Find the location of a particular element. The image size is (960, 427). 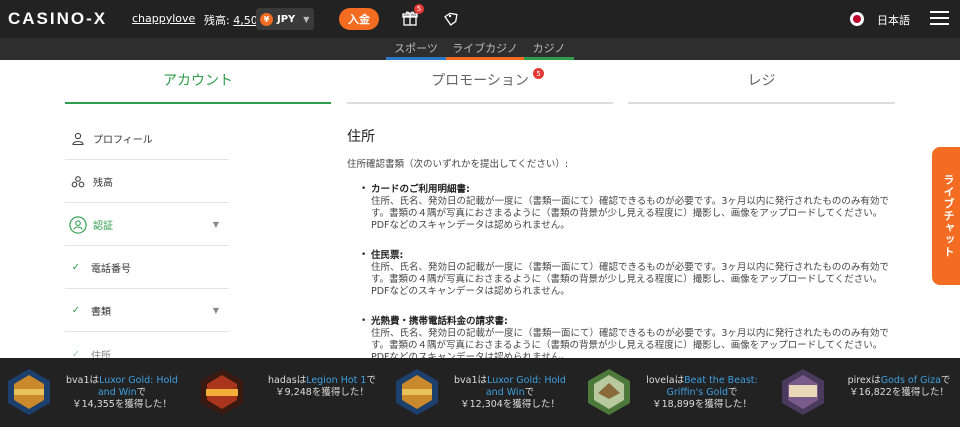

promotion-badge: 5 is located at coordinates (538, 73).